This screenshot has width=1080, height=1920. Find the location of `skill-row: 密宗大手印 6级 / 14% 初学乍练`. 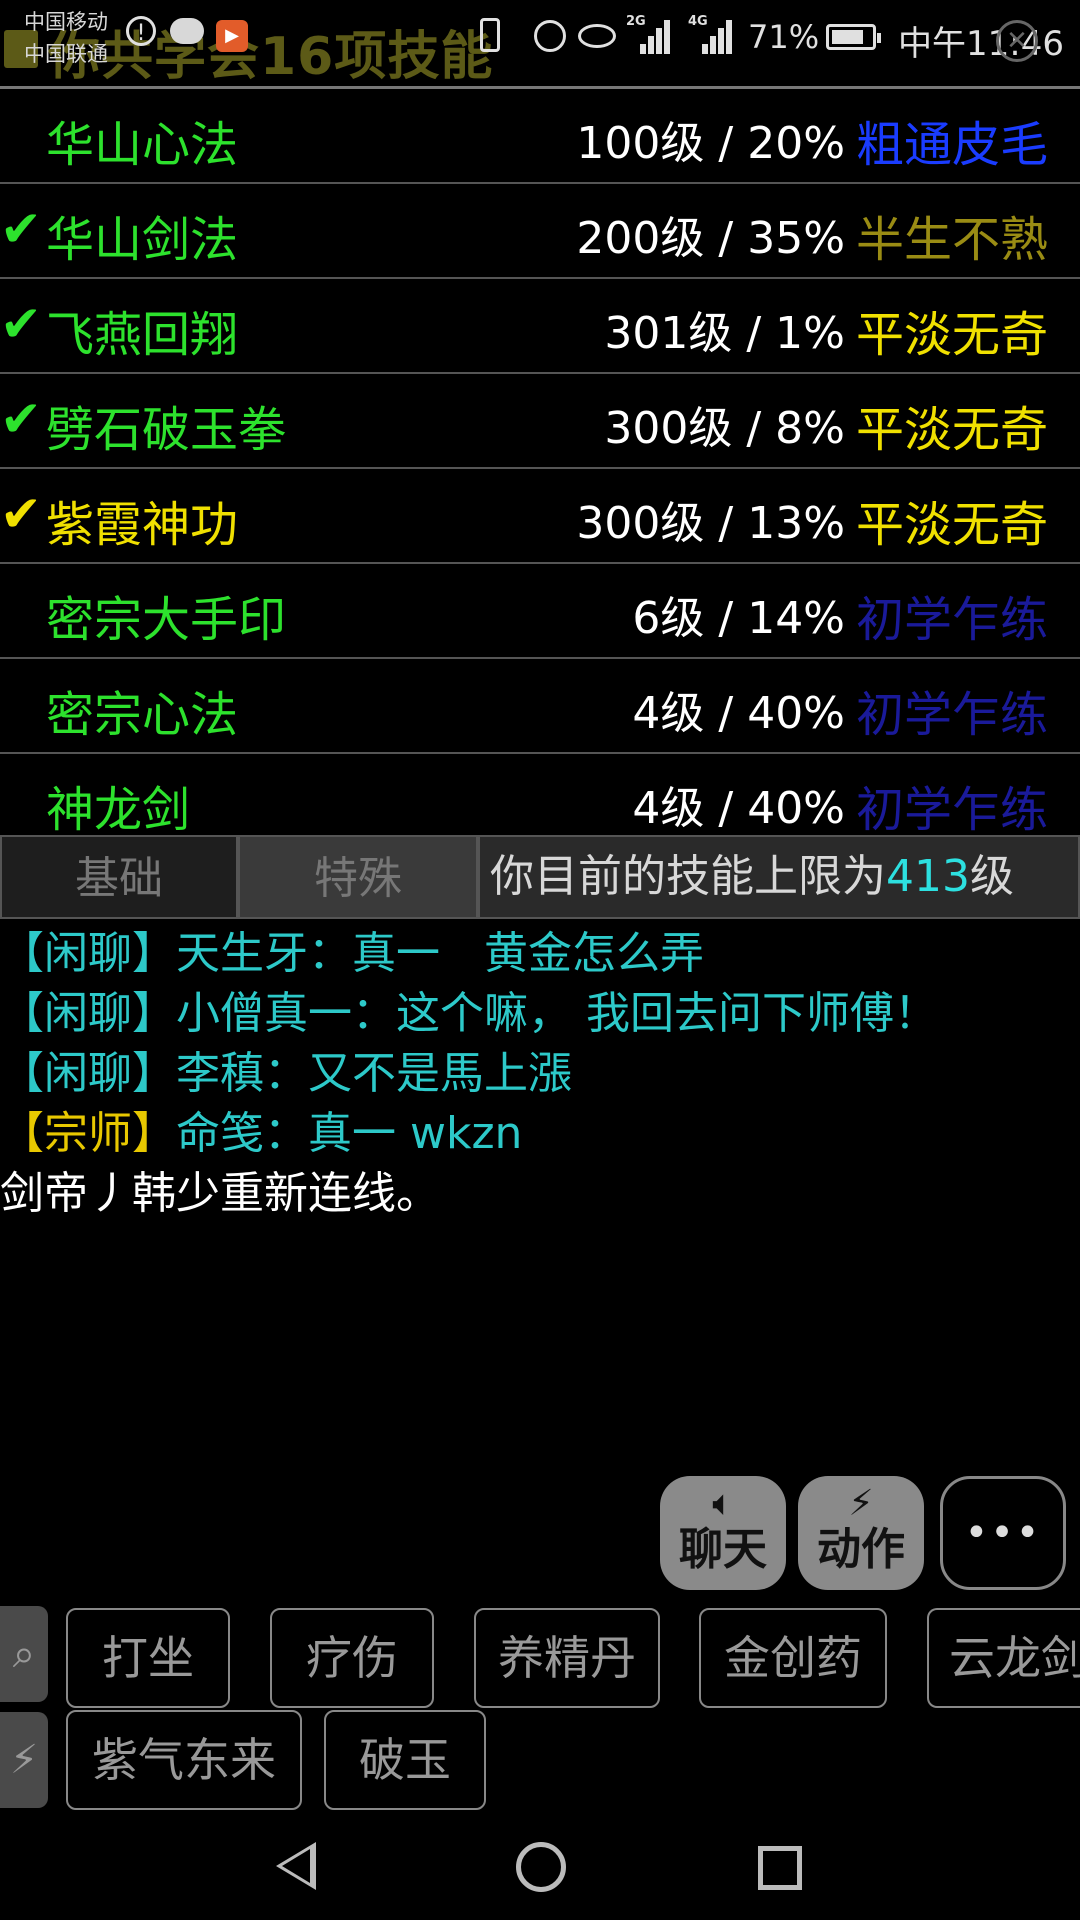

skill-row: 密宗大手印 6级 / 14% 初学乍练 is located at coordinates (540, 611).